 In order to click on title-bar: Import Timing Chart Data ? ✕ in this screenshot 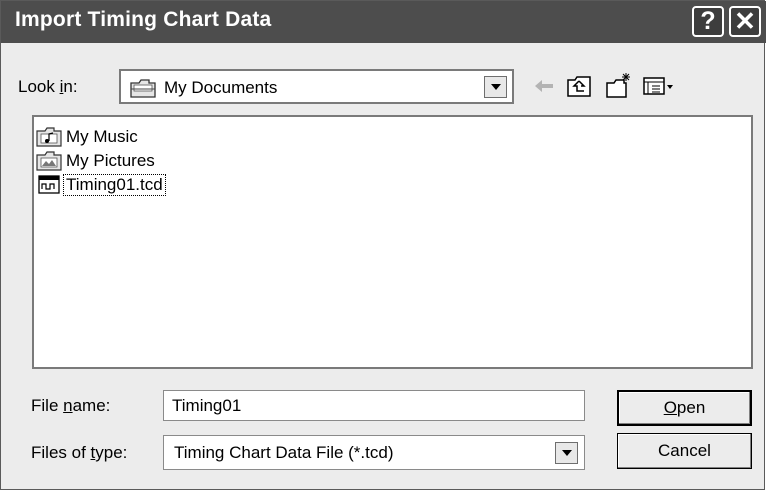, I will do `click(383, 22)`.